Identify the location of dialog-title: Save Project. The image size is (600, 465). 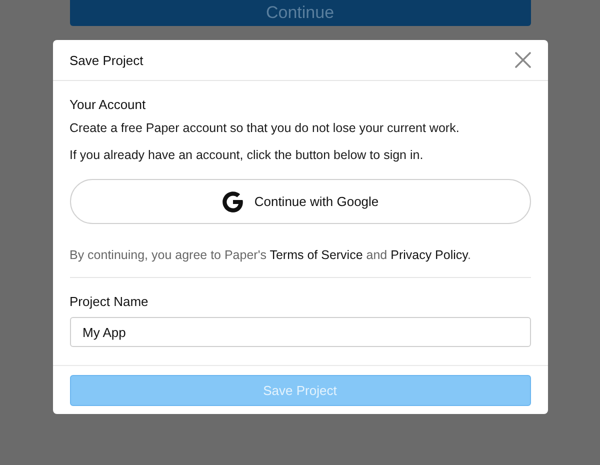
(107, 60).